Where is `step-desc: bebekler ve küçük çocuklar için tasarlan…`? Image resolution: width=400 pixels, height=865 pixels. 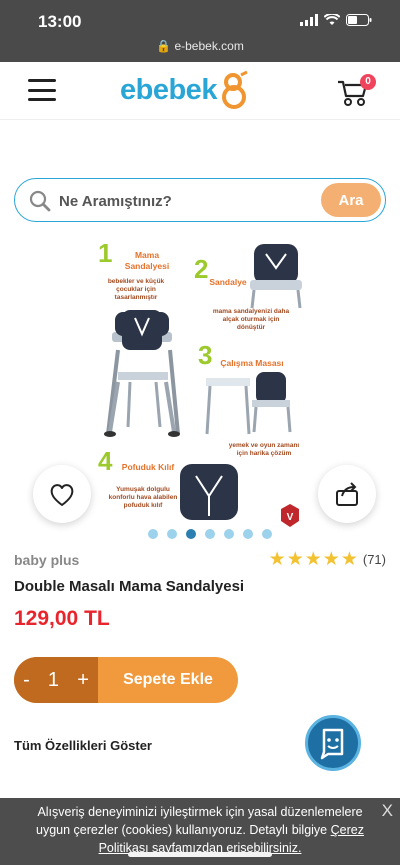
step-desc: bebekler ve küçük çocuklar için tasarlan… is located at coordinates (136, 289).